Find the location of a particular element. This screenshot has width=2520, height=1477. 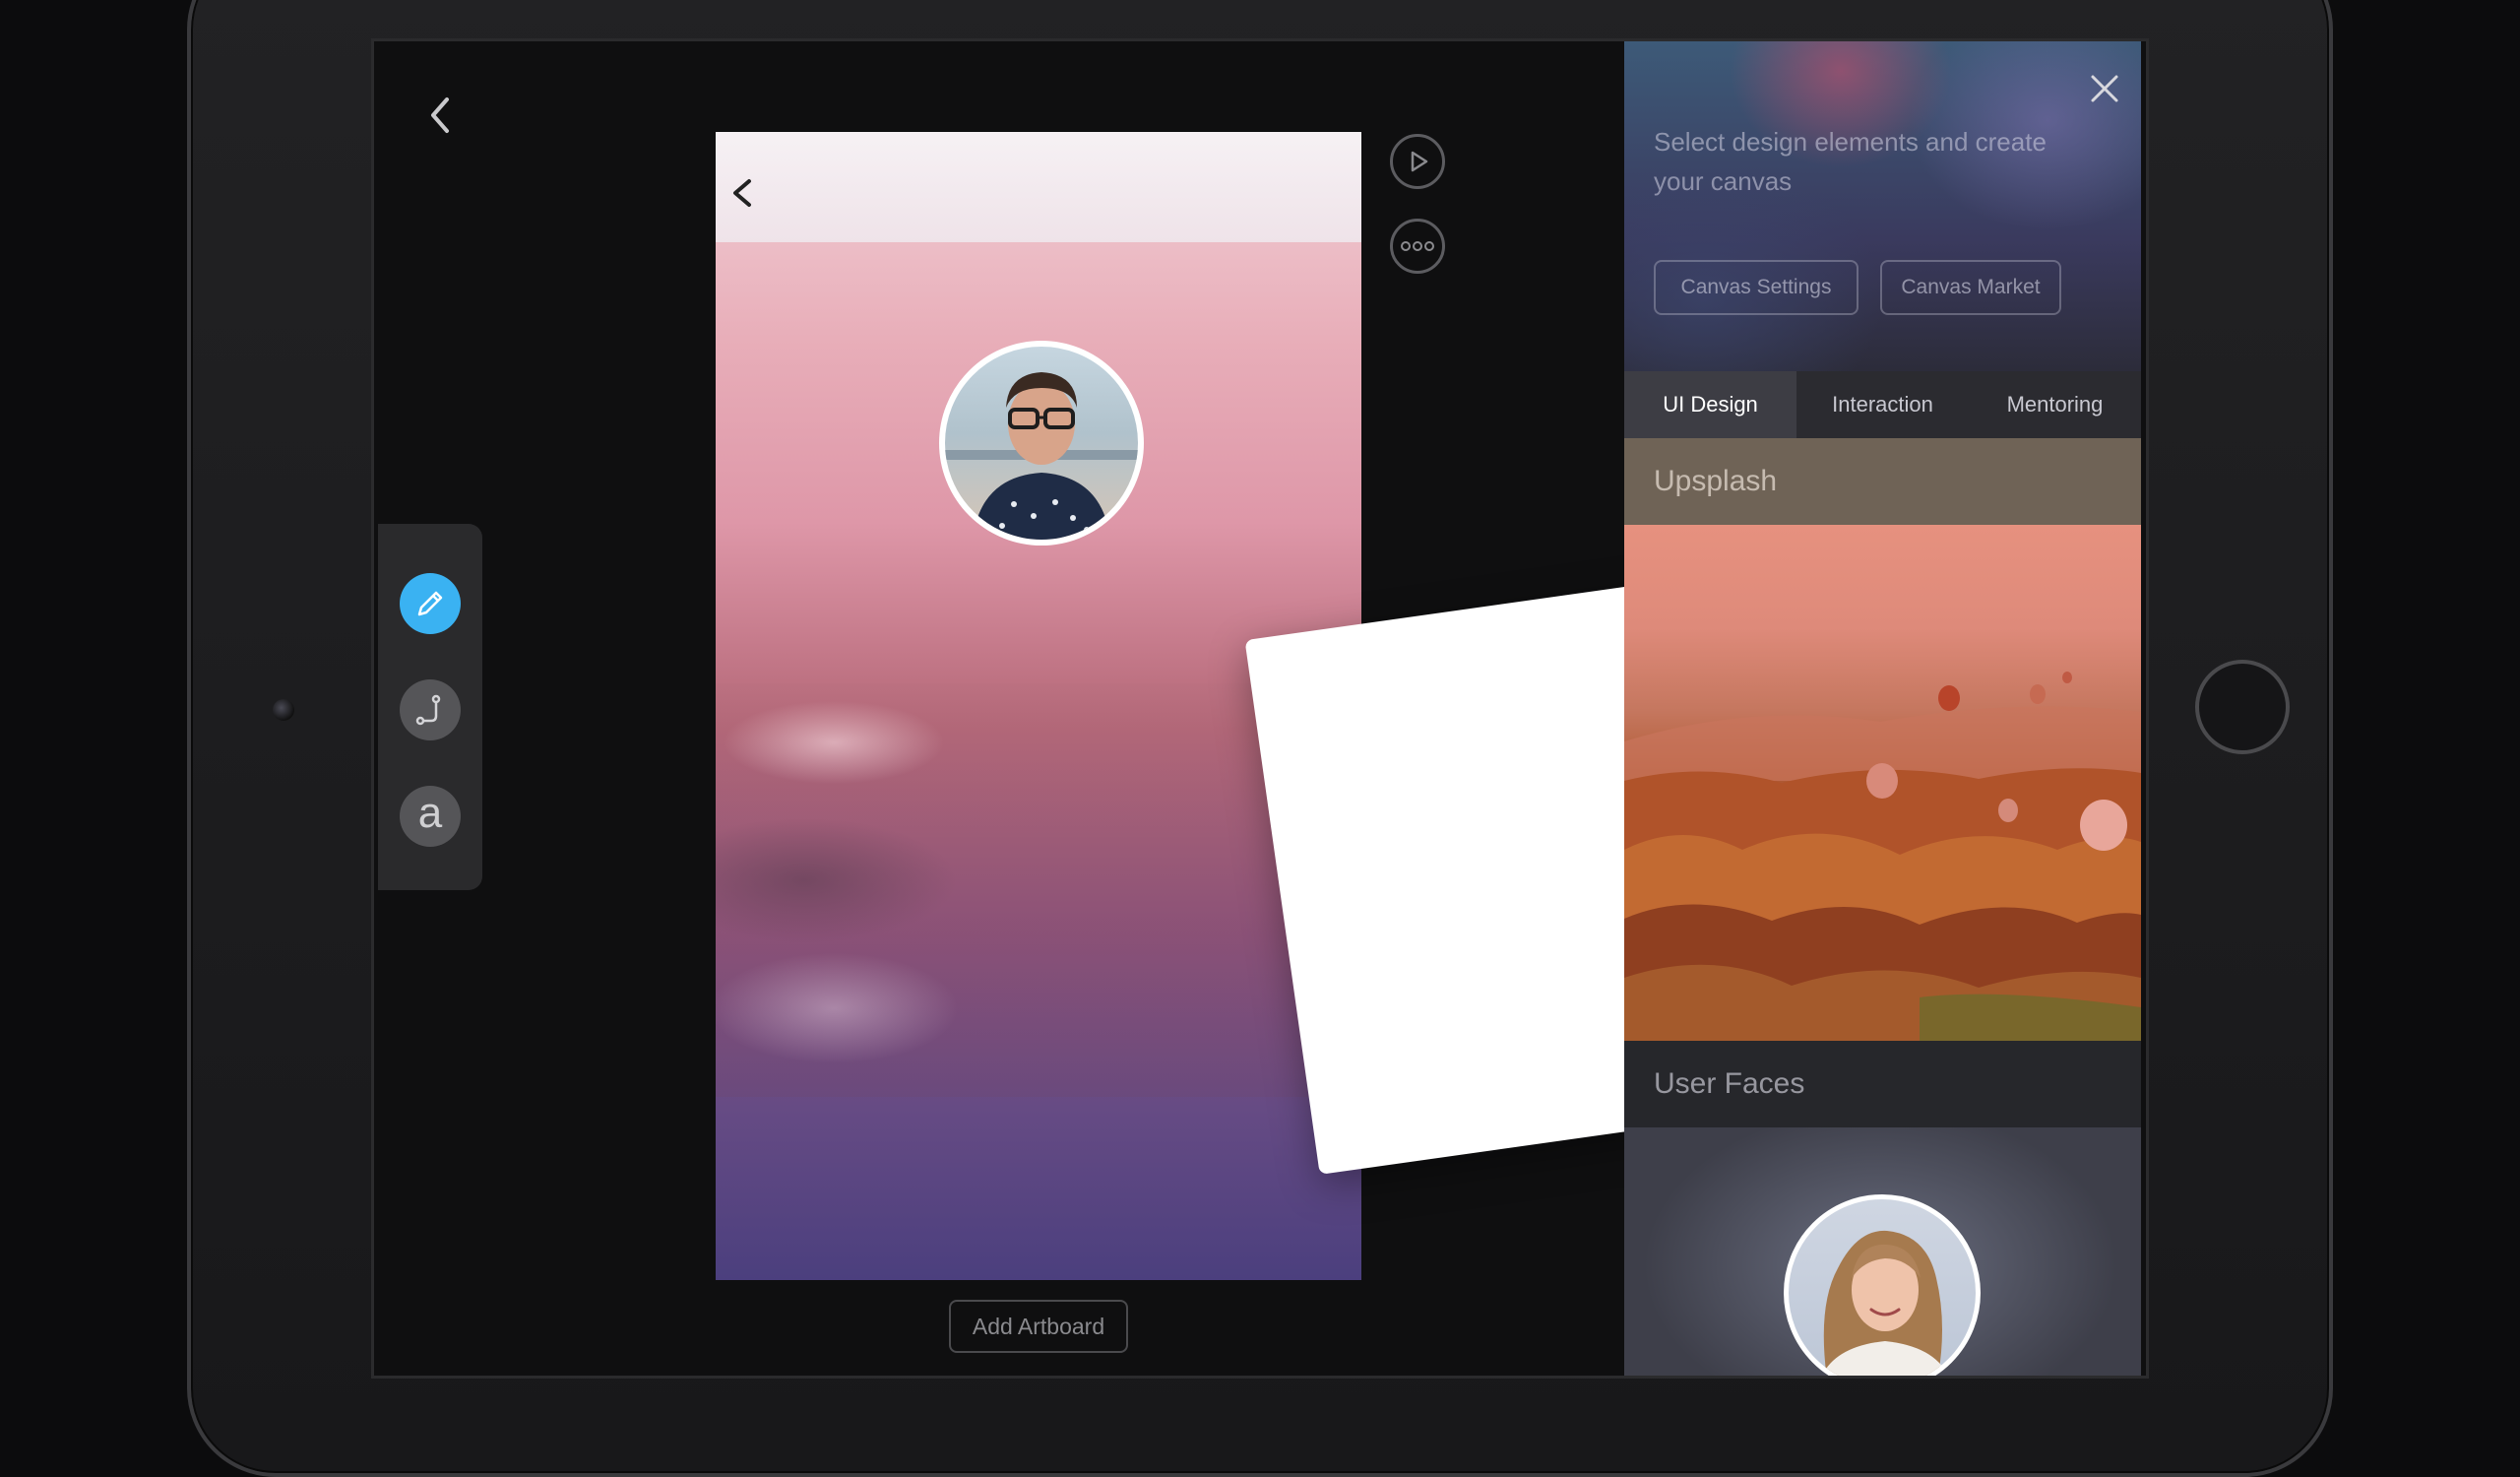

user-faces-photo is located at coordinates (1882, 1252).